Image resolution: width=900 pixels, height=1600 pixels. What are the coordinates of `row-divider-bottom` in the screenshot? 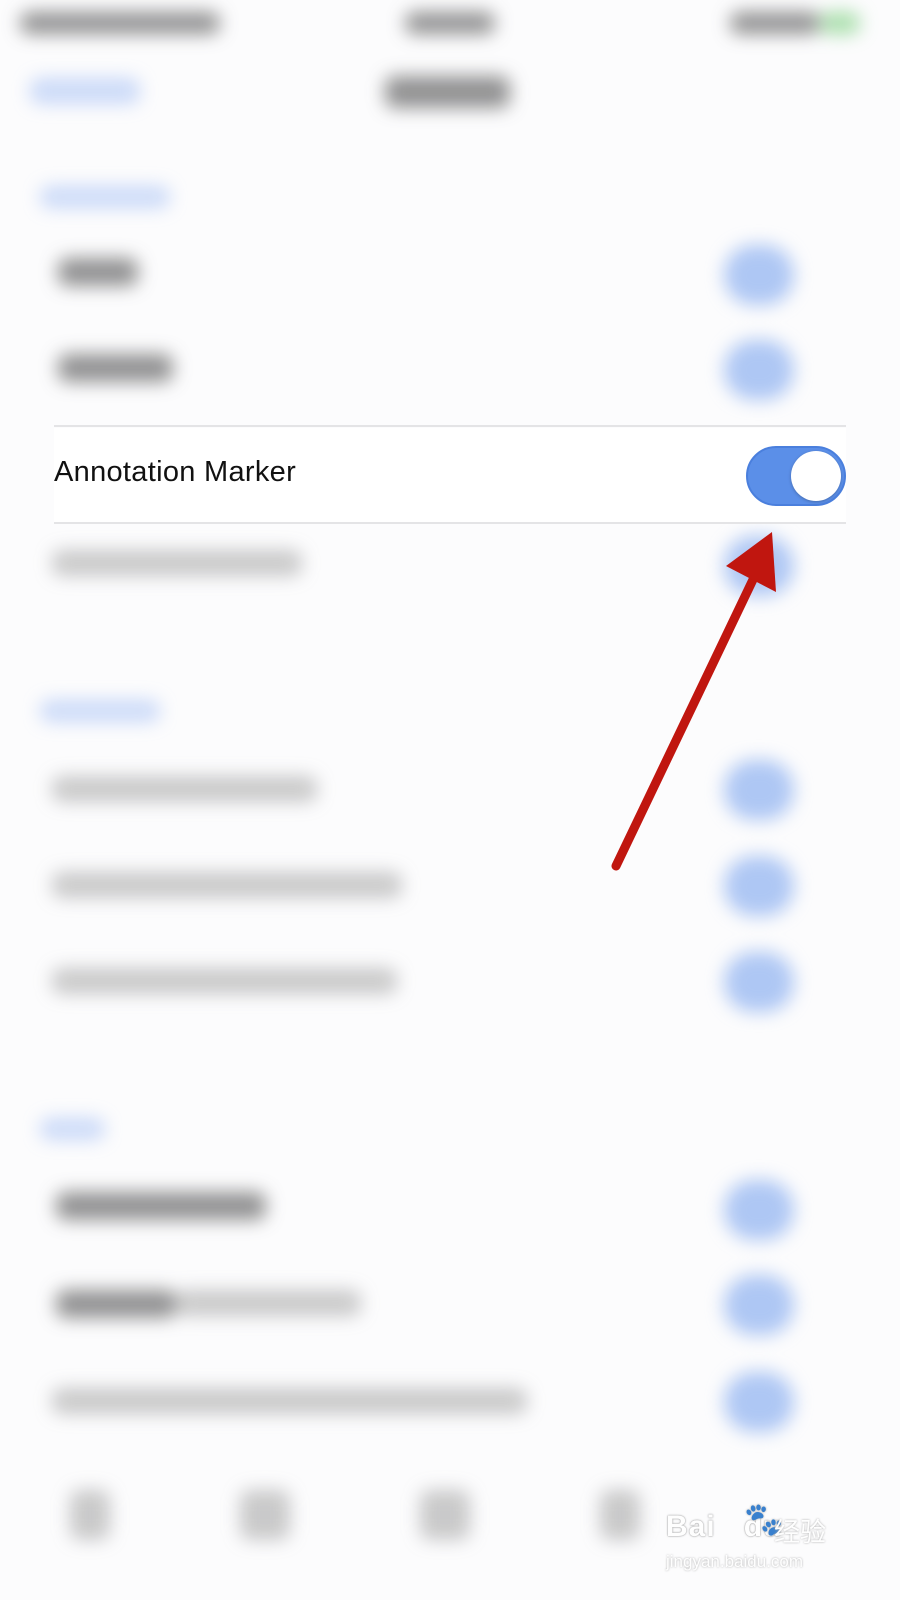 It's located at (450, 523).